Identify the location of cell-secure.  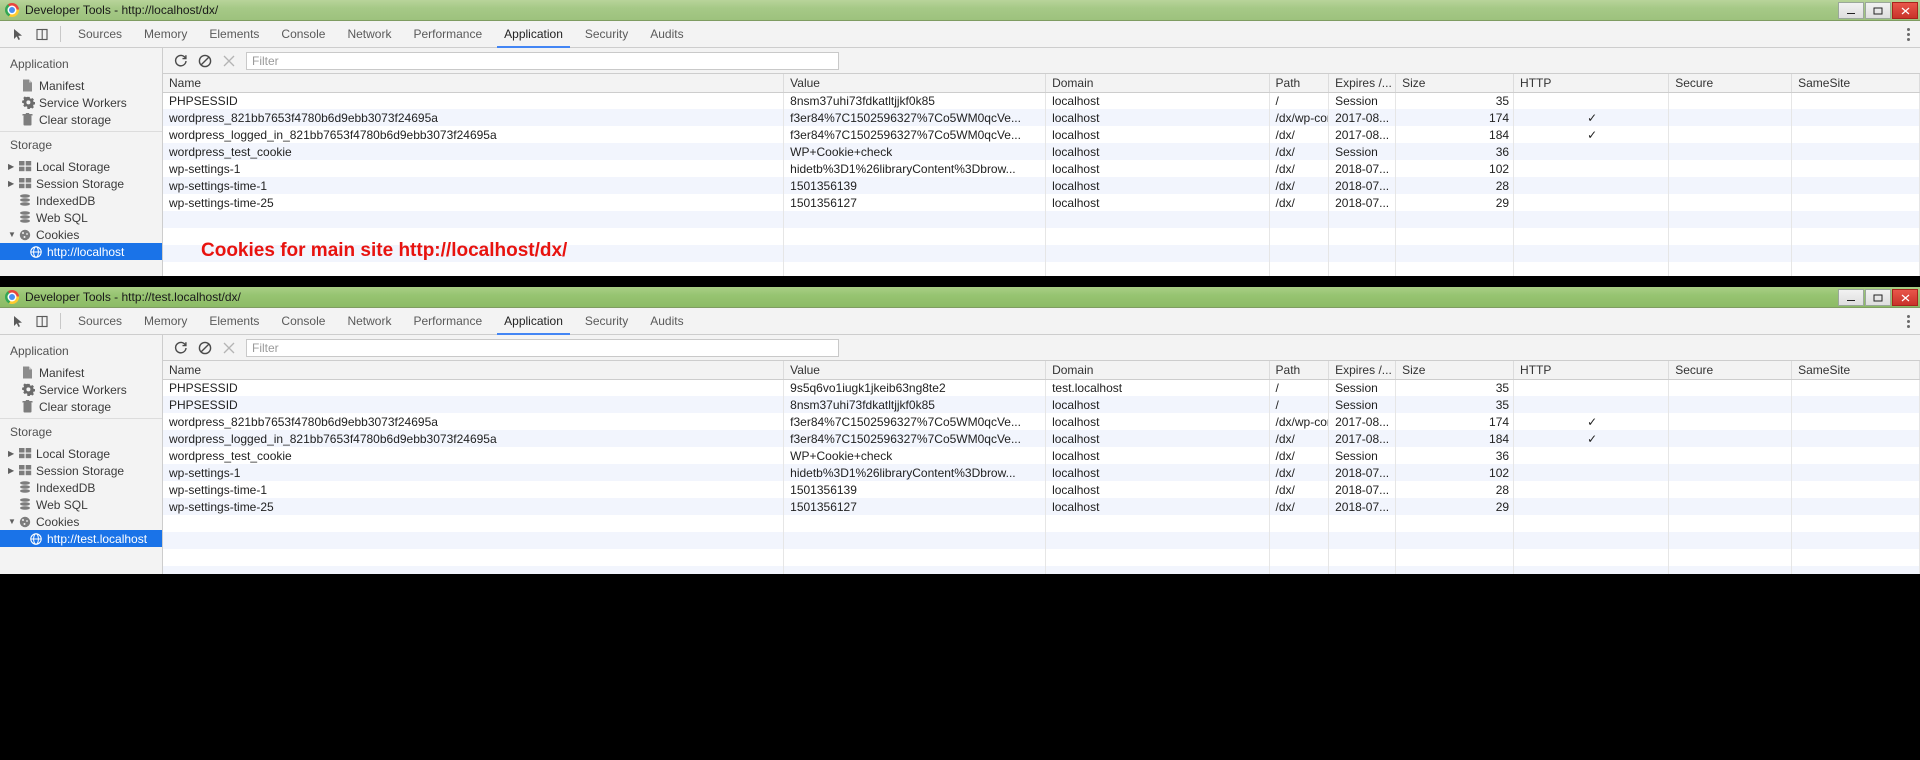
(1730, 472).